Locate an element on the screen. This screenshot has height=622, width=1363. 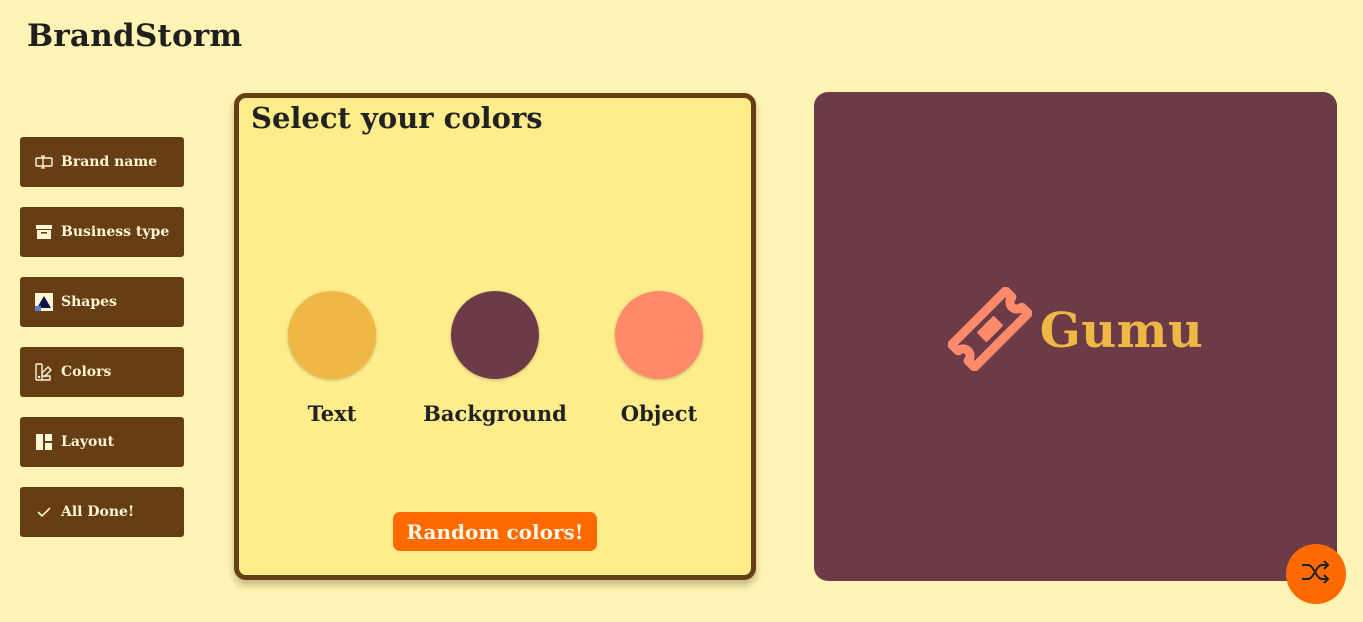
sidebar-item-label: Business type is located at coordinates (115, 232).